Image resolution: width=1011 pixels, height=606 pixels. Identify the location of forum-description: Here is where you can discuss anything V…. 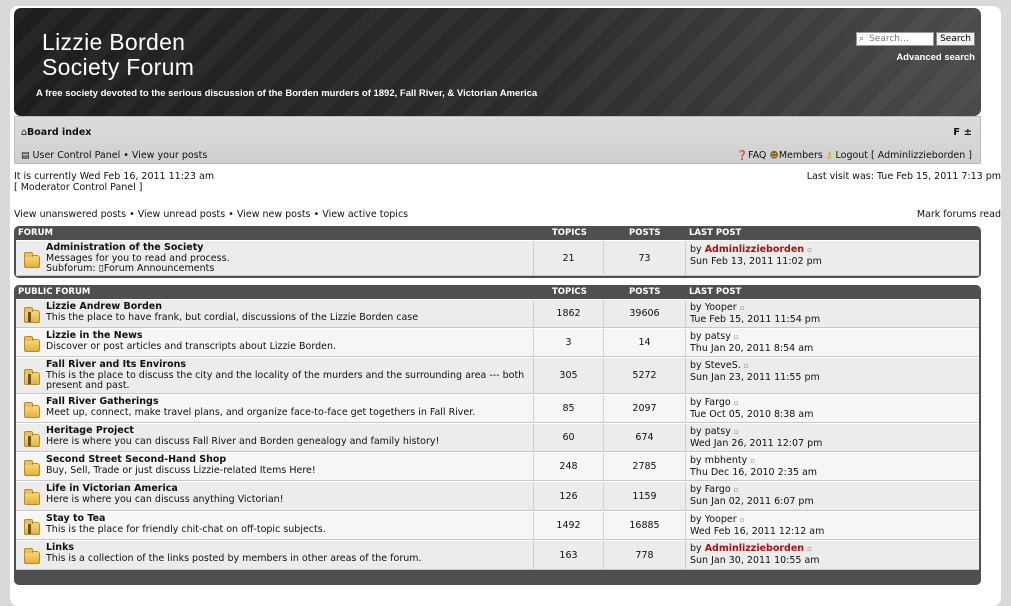
(165, 499).